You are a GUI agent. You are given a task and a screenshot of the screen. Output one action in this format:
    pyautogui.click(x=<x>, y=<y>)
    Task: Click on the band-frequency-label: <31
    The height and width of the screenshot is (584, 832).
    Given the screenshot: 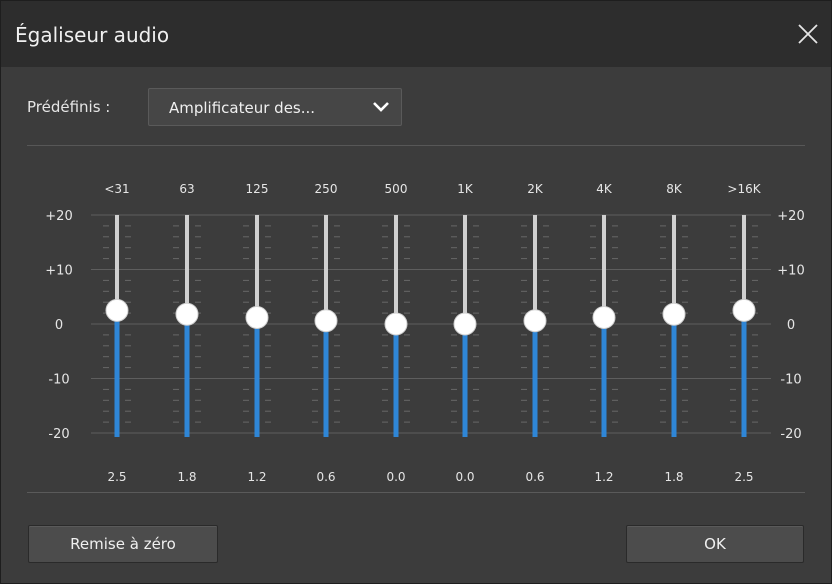 What is the action you would take?
    pyautogui.click(x=116, y=189)
    